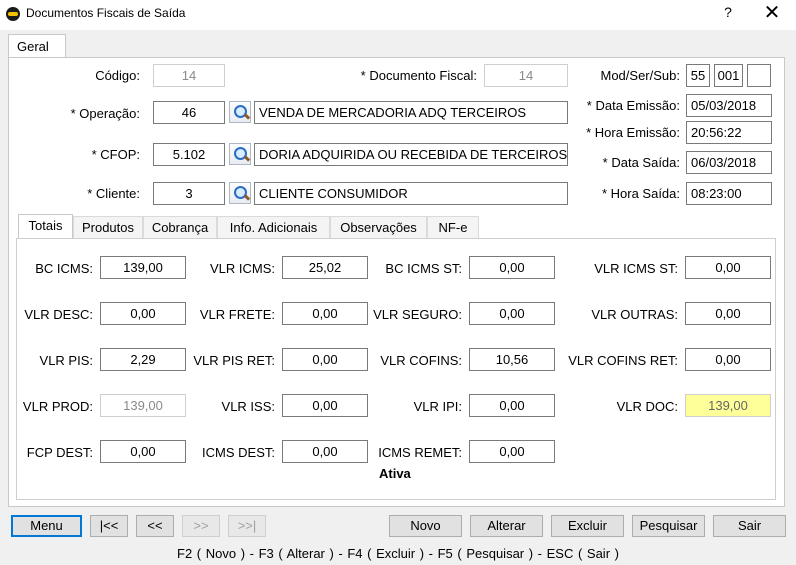  I want to click on hora-saida-label: * Hora Saída:, so click(640, 193).